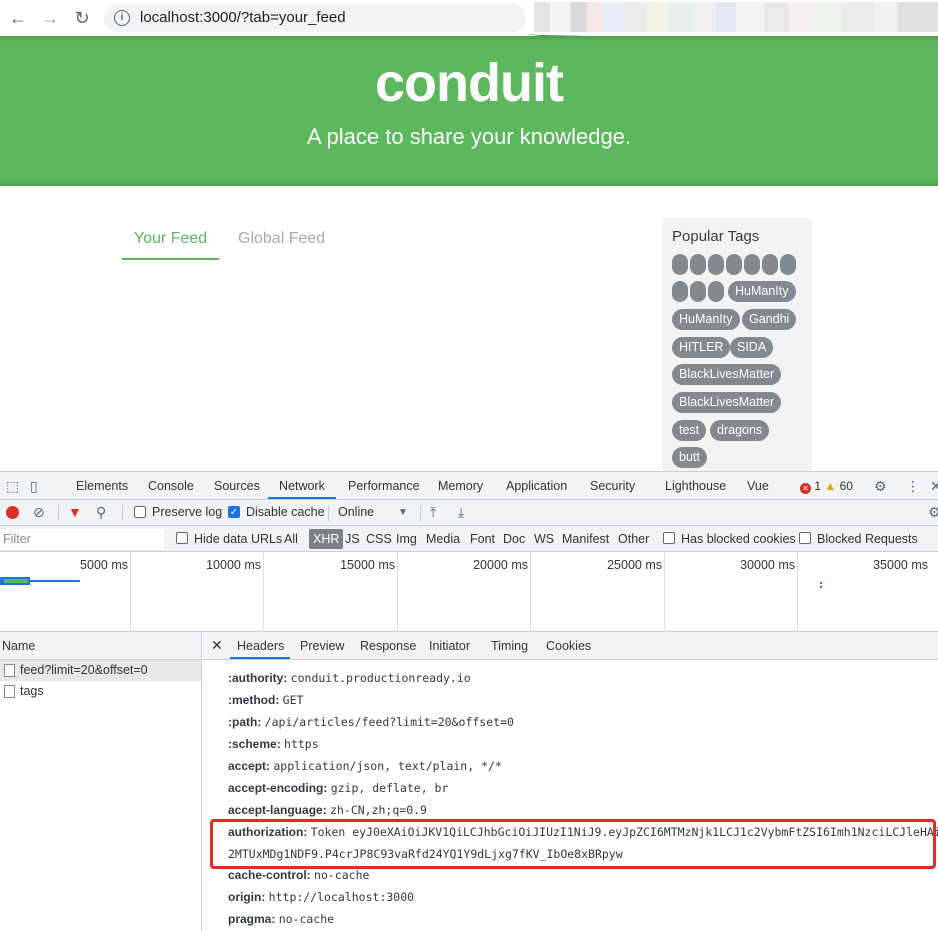 The height and width of the screenshot is (931, 938). Describe the element at coordinates (249, 766) in the screenshot. I see `header-key: accept:` at that location.